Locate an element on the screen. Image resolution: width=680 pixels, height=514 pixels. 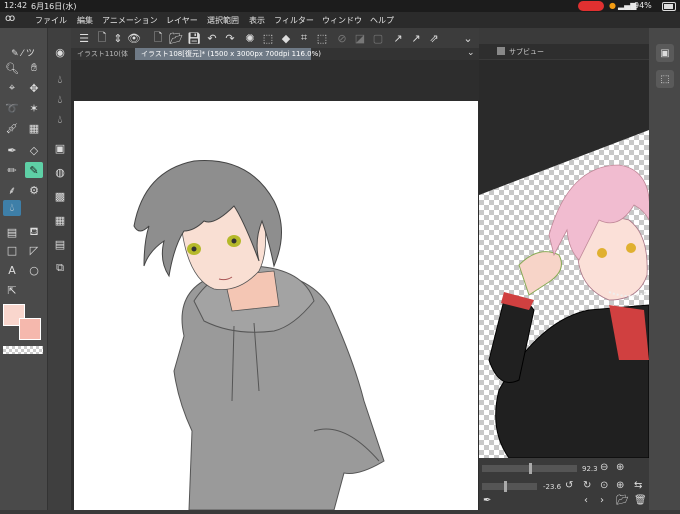
gradient-tool-icon: ▤ is located at coordinates (12, 232).